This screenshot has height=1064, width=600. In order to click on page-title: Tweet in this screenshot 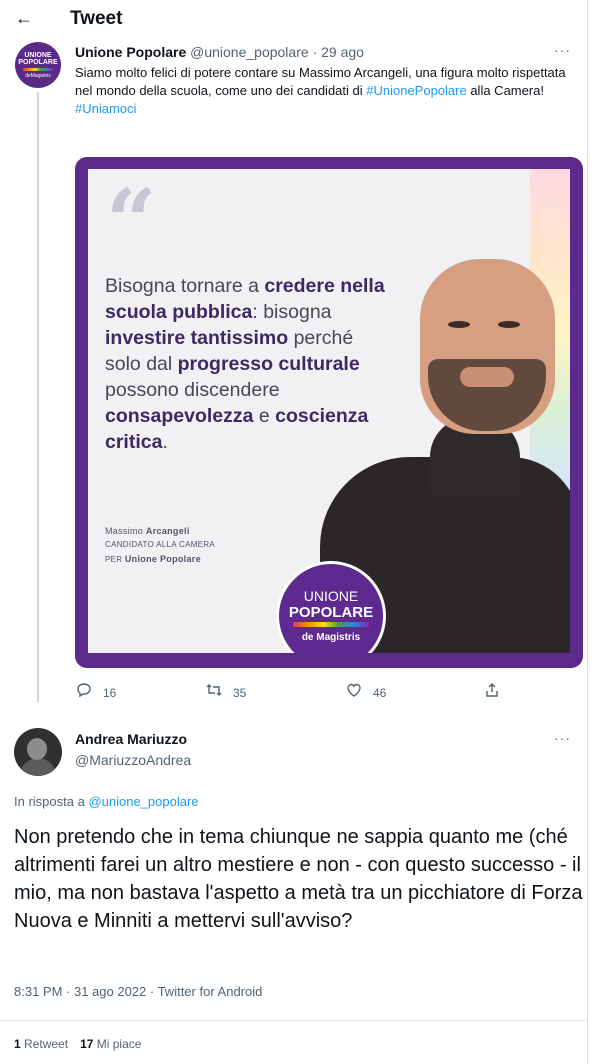, I will do `click(96, 18)`.